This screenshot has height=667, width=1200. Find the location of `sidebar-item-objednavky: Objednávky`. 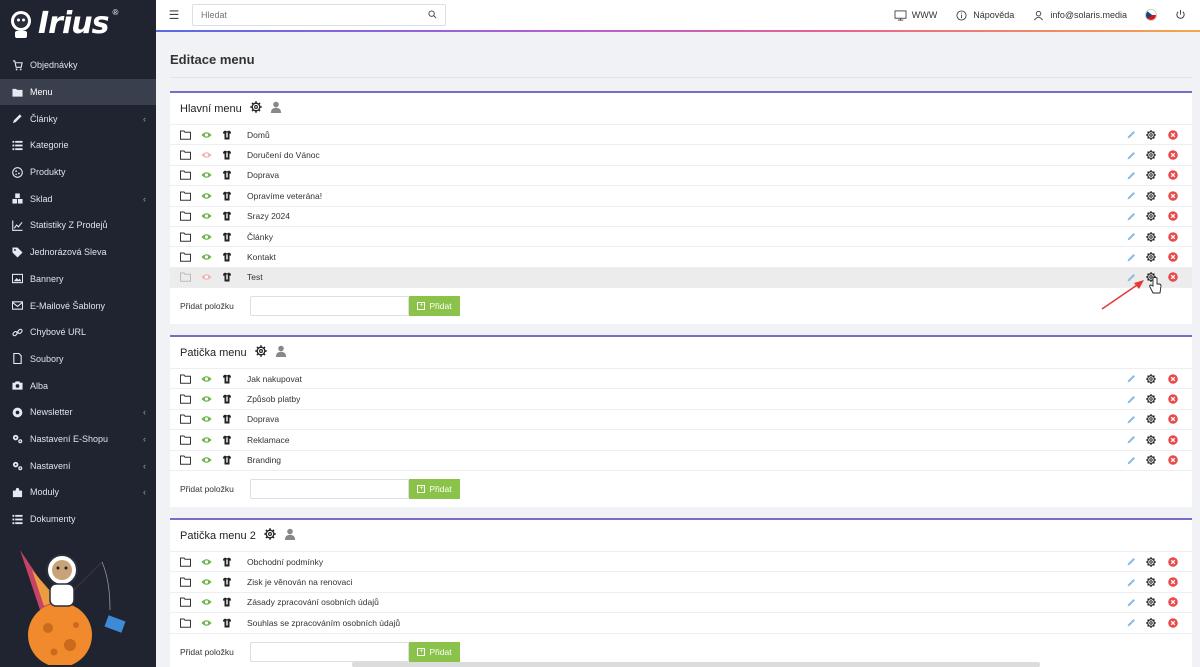

sidebar-item-objednavky: Objednávky is located at coordinates (78, 65).